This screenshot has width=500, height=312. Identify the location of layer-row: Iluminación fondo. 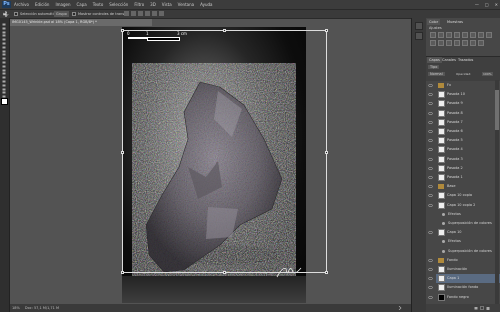
(464, 287).